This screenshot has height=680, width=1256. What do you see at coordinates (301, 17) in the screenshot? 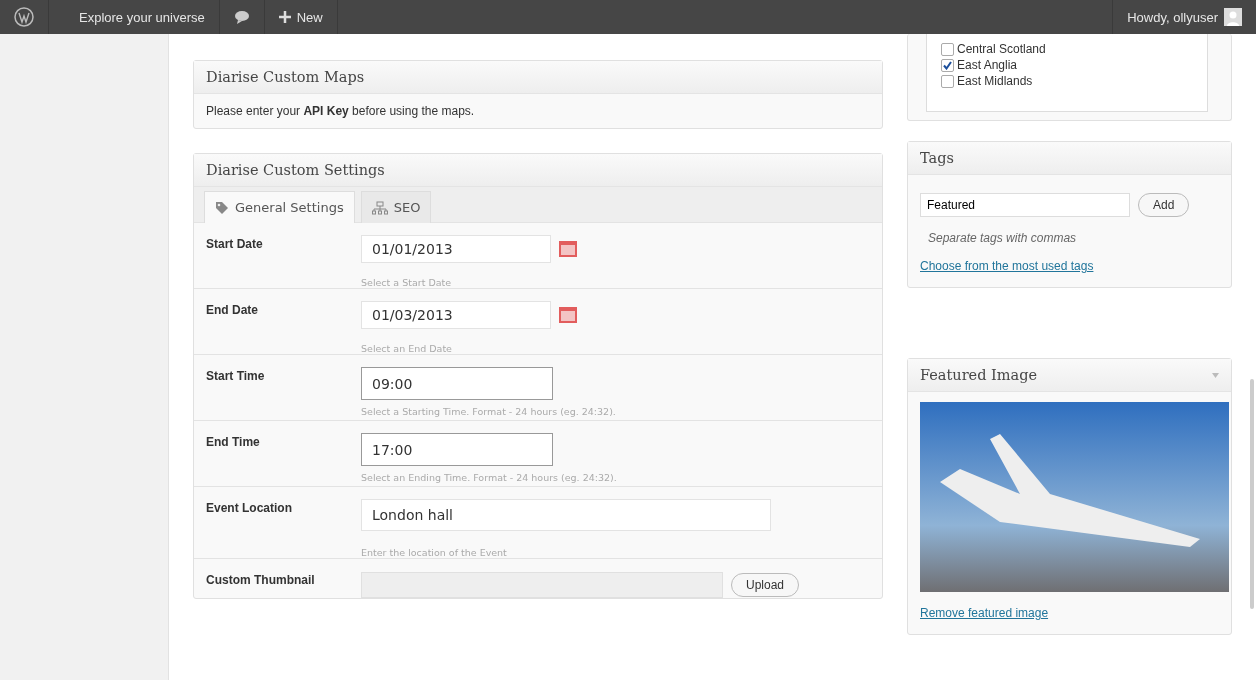
I see `new-menu: New` at bounding box center [301, 17].